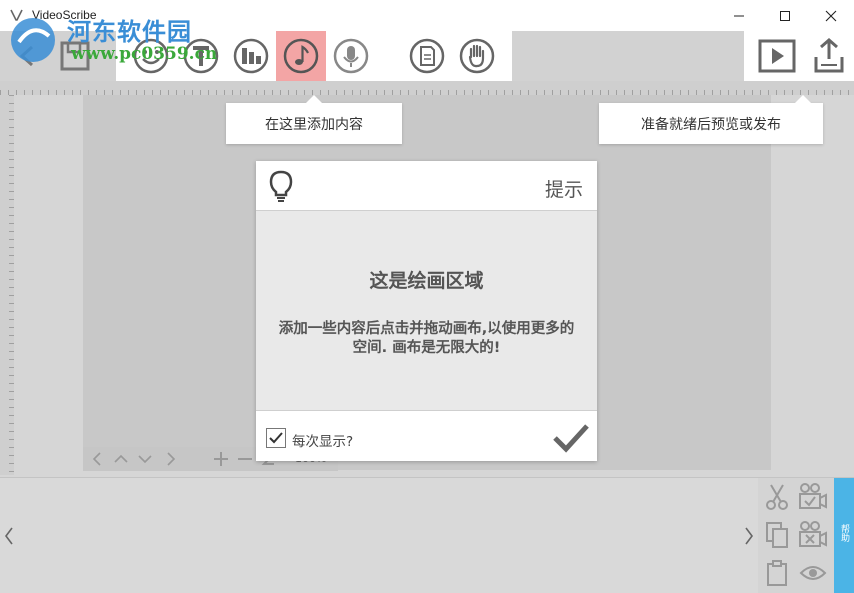 The width and height of the screenshot is (854, 593). I want to click on music-icon, so click(301, 56).